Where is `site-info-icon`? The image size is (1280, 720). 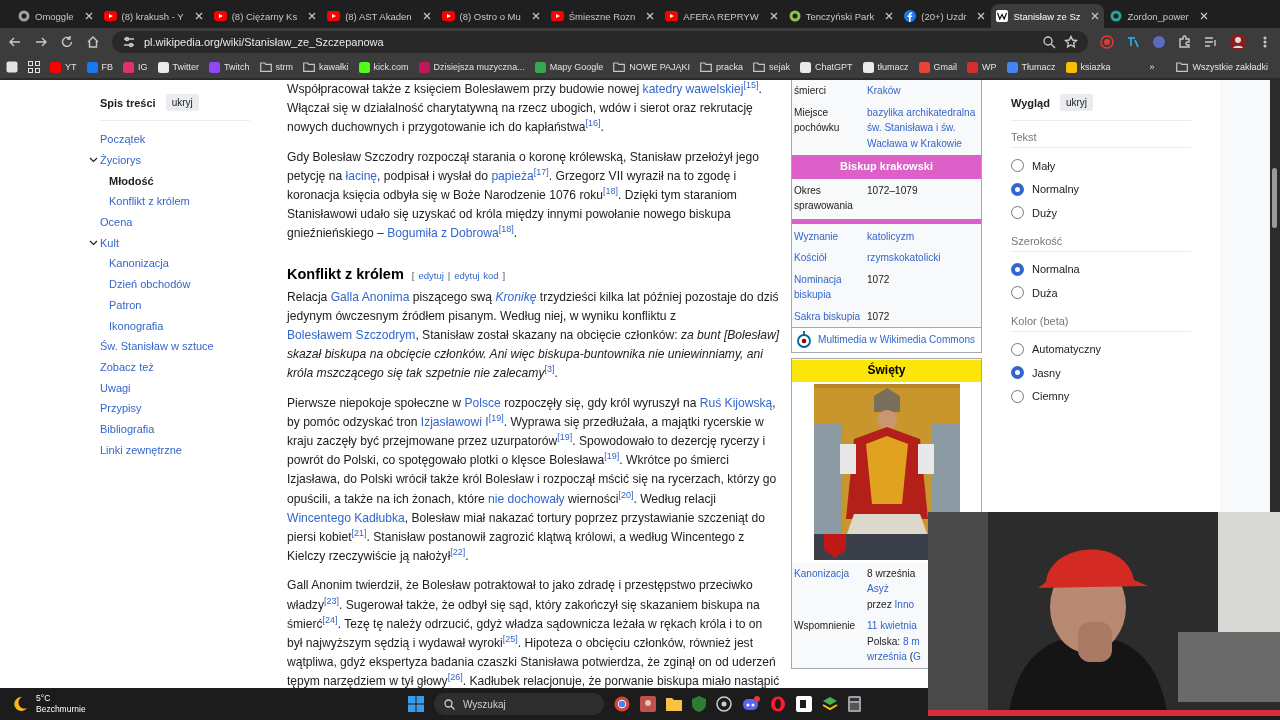 site-info-icon is located at coordinates (129, 42).